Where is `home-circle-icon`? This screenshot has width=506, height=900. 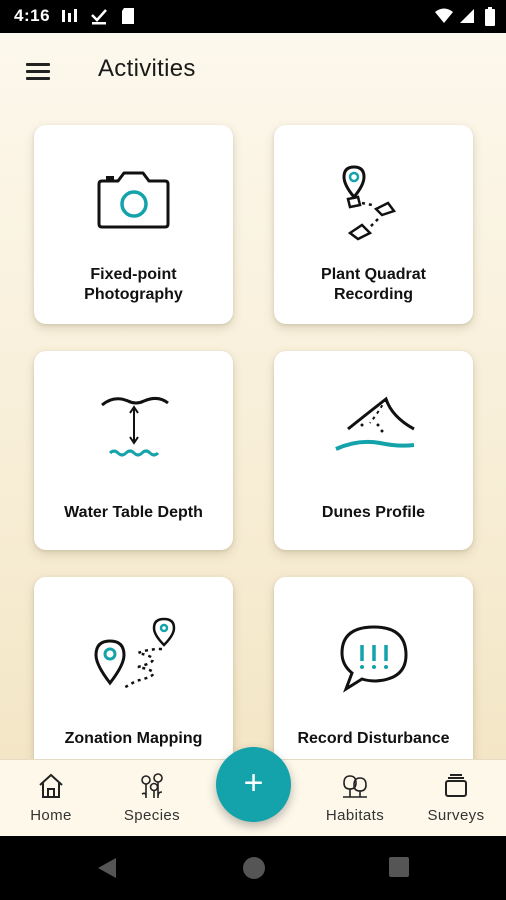 home-circle-icon is located at coordinates (254, 868).